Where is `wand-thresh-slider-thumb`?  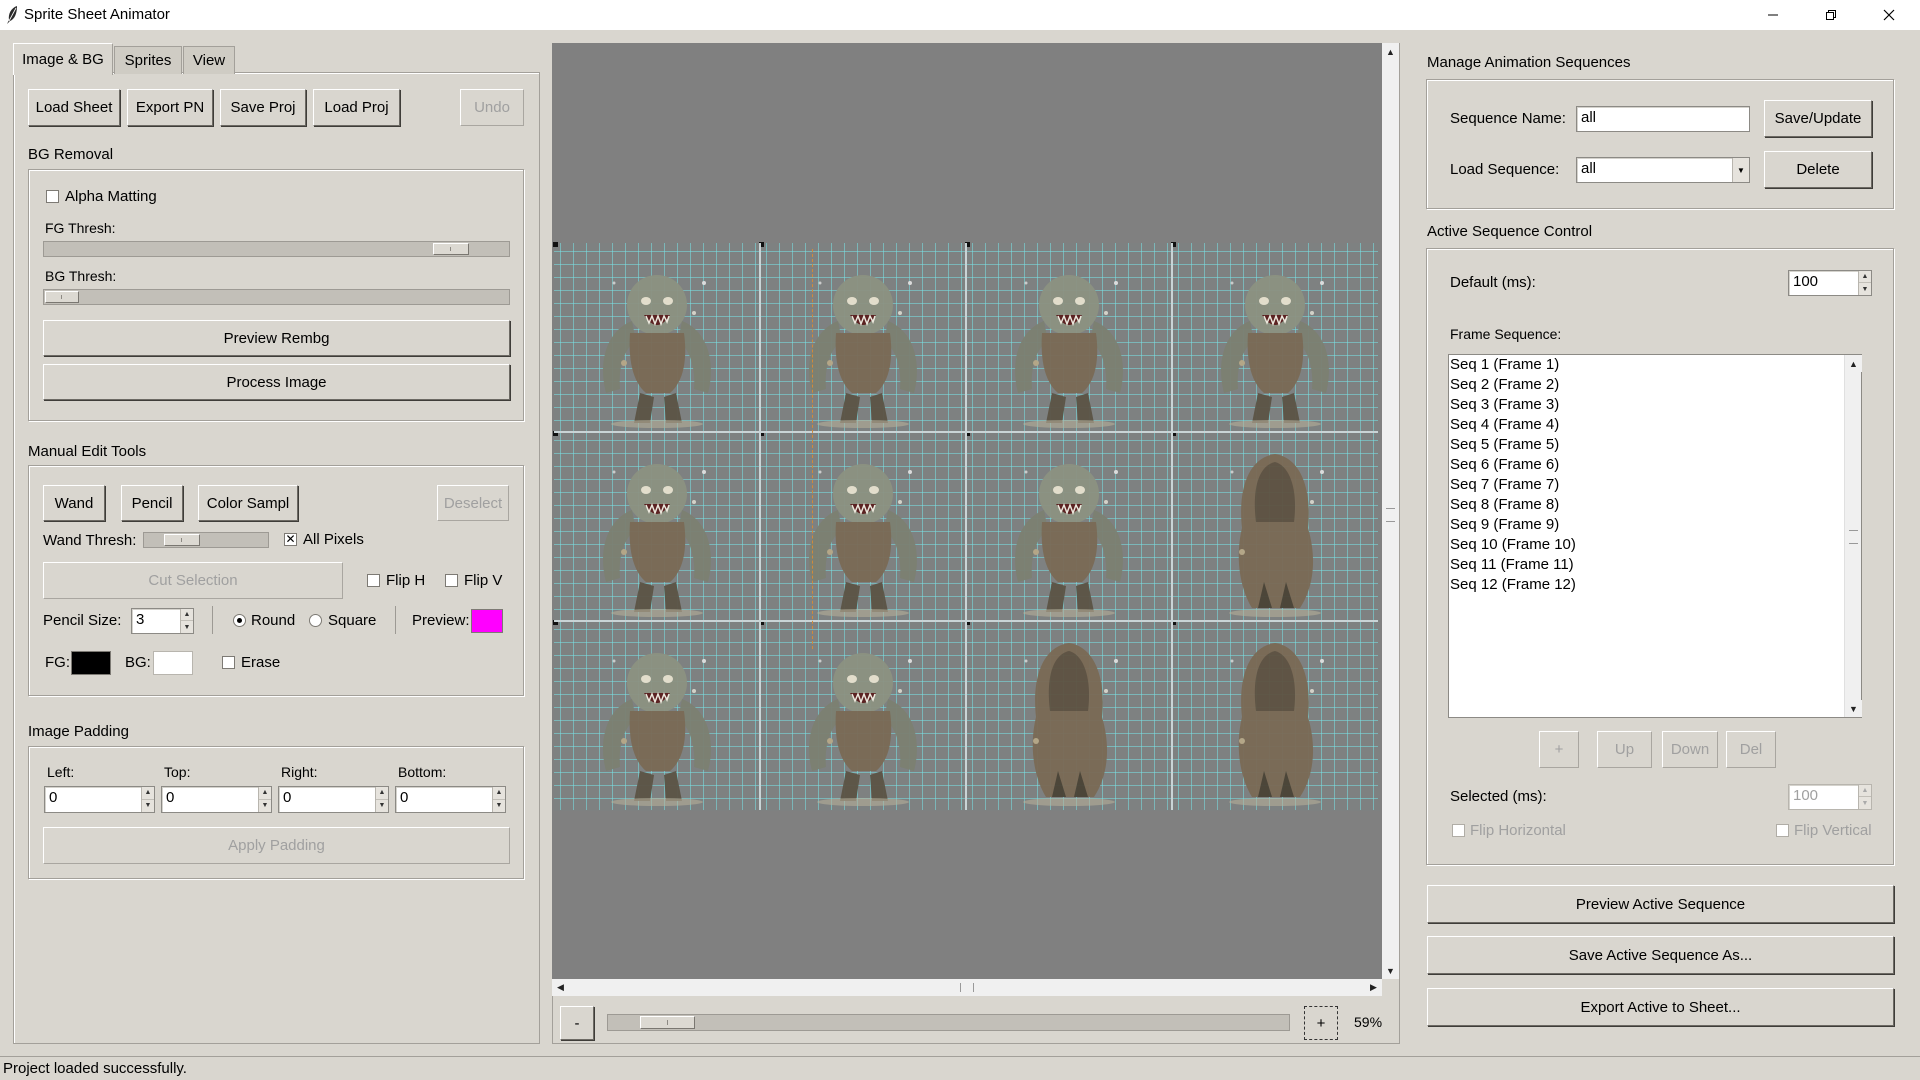 wand-thresh-slider-thumb is located at coordinates (182, 540).